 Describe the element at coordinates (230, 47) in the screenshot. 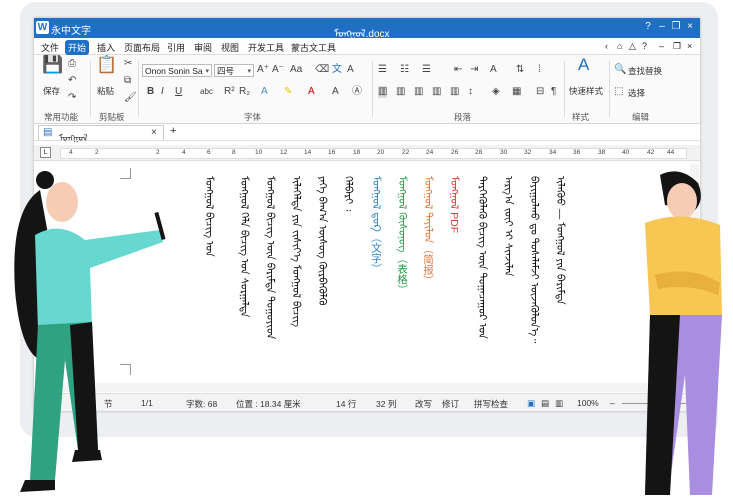

I see `menu-view: 视图` at that location.